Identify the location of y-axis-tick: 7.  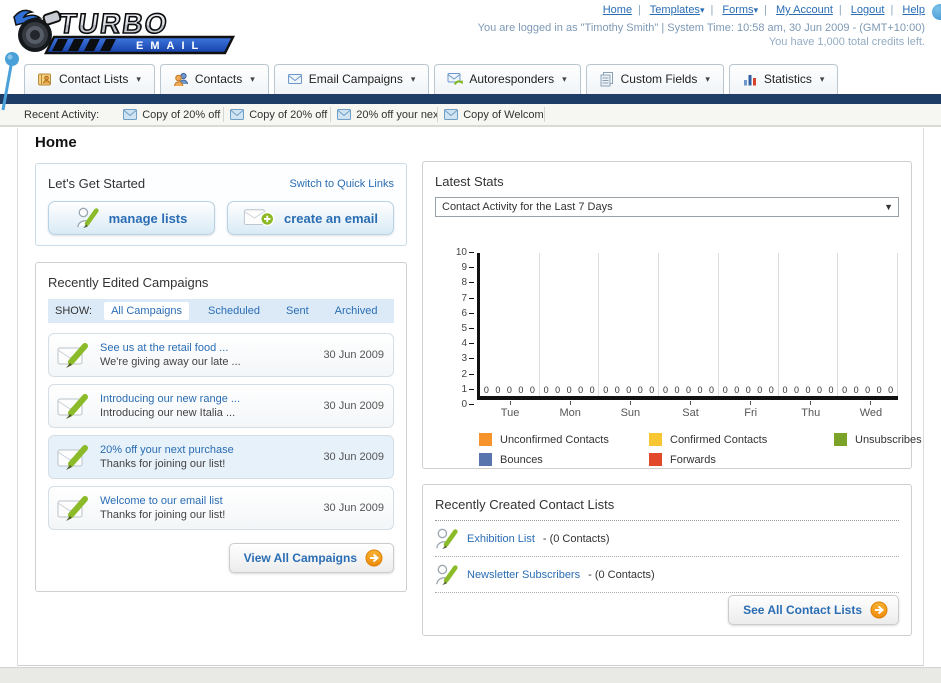
(461, 298).